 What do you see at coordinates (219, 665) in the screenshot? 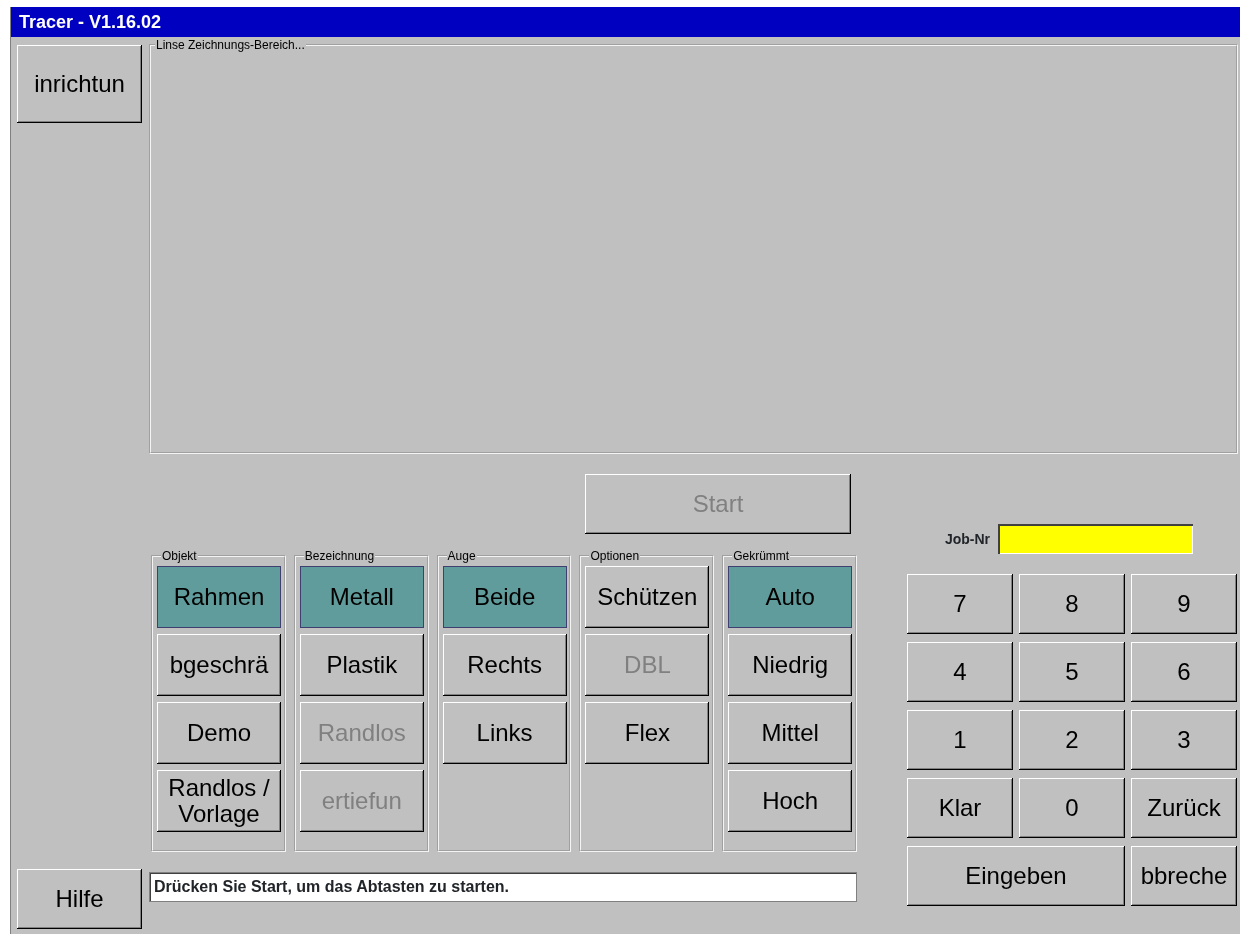
I see `option-button: bgeschrä` at bounding box center [219, 665].